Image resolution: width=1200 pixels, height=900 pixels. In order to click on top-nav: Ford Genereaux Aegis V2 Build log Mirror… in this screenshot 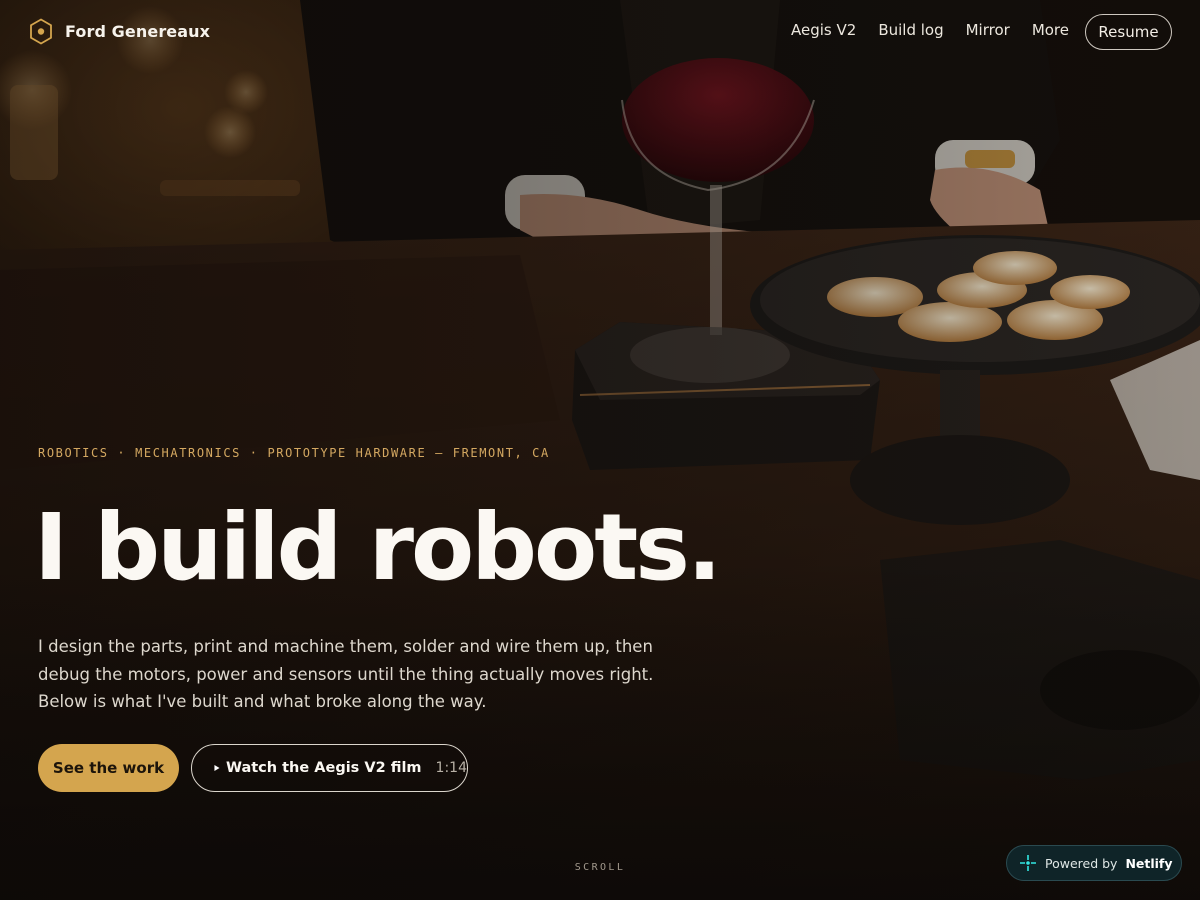, I will do `click(600, 32)`.